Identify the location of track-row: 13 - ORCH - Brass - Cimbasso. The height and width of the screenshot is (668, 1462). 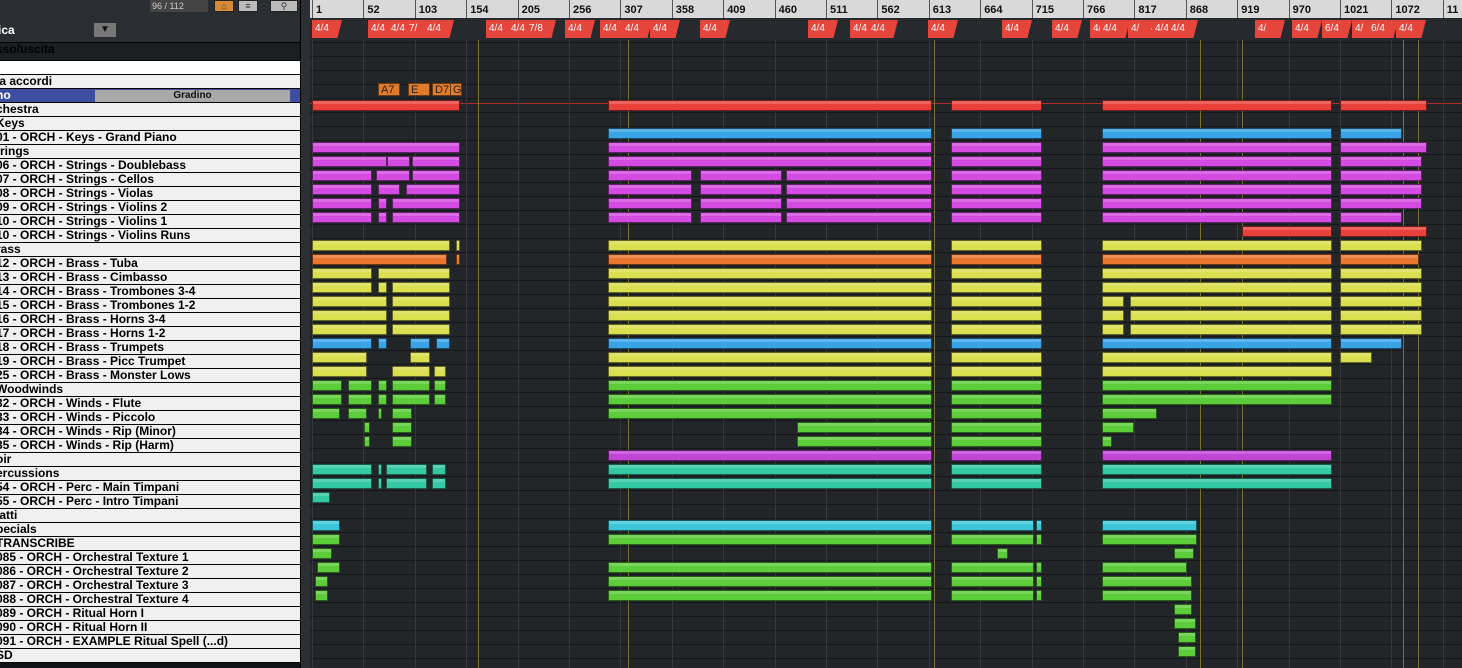
(150, 278).